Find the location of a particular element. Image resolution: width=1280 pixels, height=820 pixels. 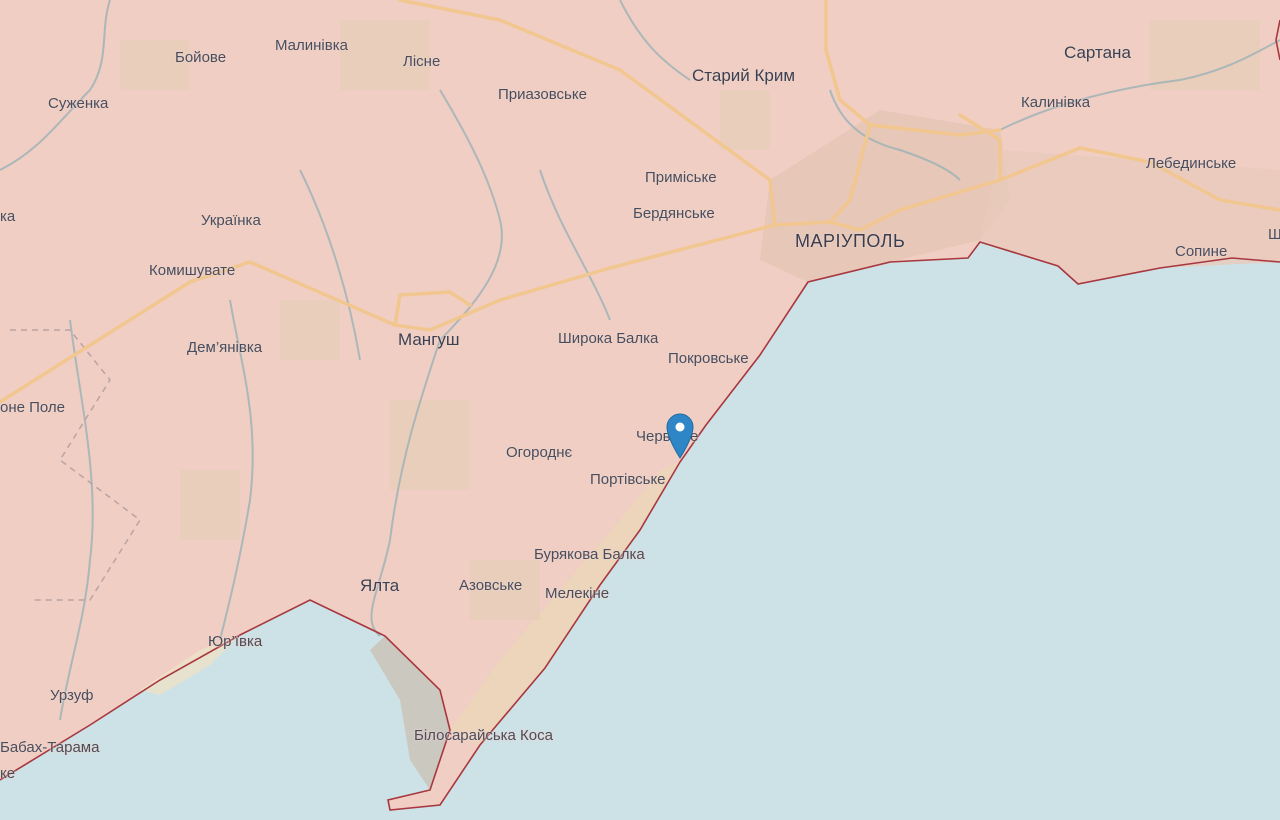

label-kalynivka: Калинівка is located at coordinates (1056, 102).